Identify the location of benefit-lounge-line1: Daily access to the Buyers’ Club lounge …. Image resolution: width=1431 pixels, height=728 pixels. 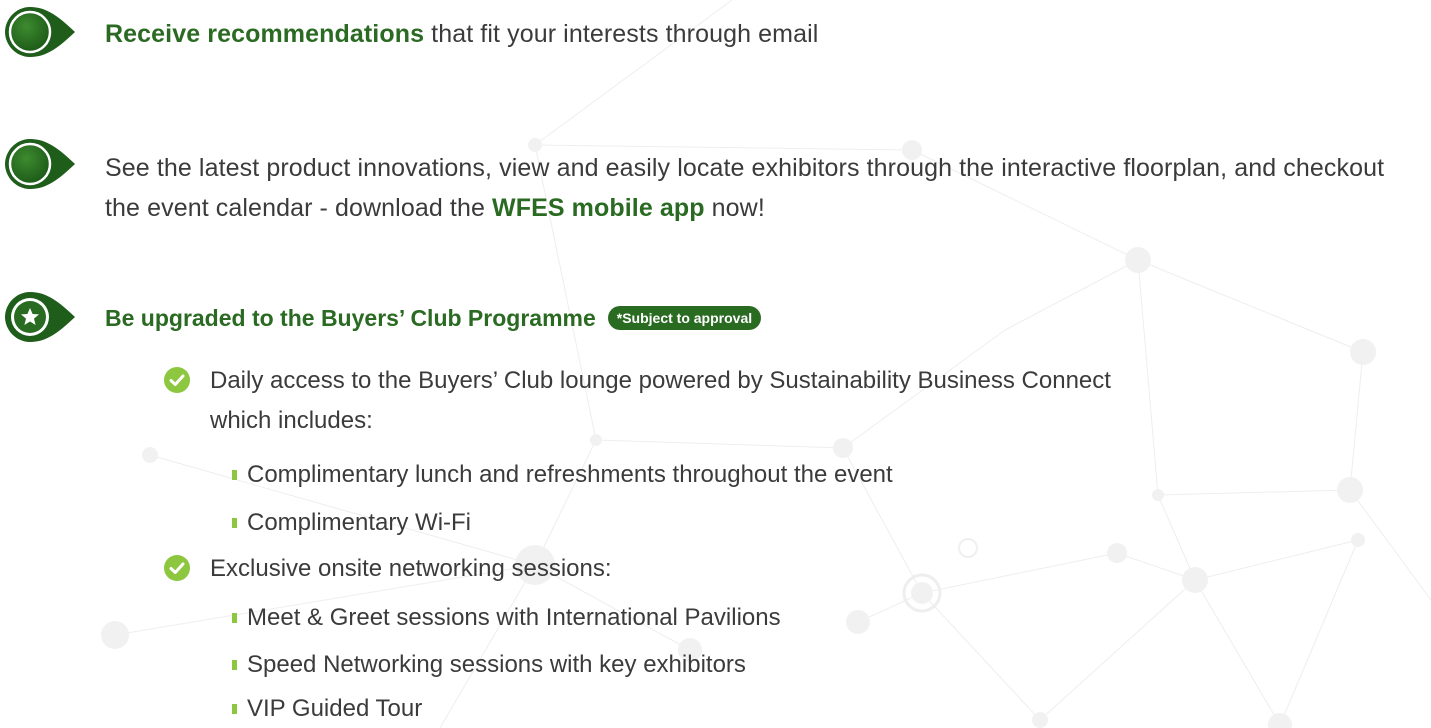
(660, 380).